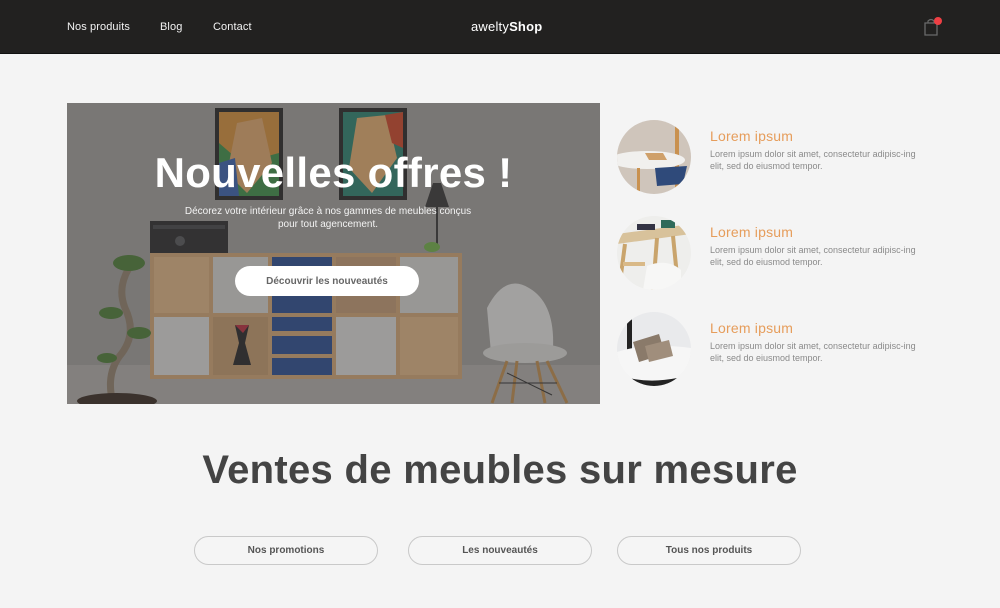 The image size is (1000, 608). What do you see at coordinates (654, 253) in the screenshot?
I see `feature-image-desk` at bounding box center [654, 253].